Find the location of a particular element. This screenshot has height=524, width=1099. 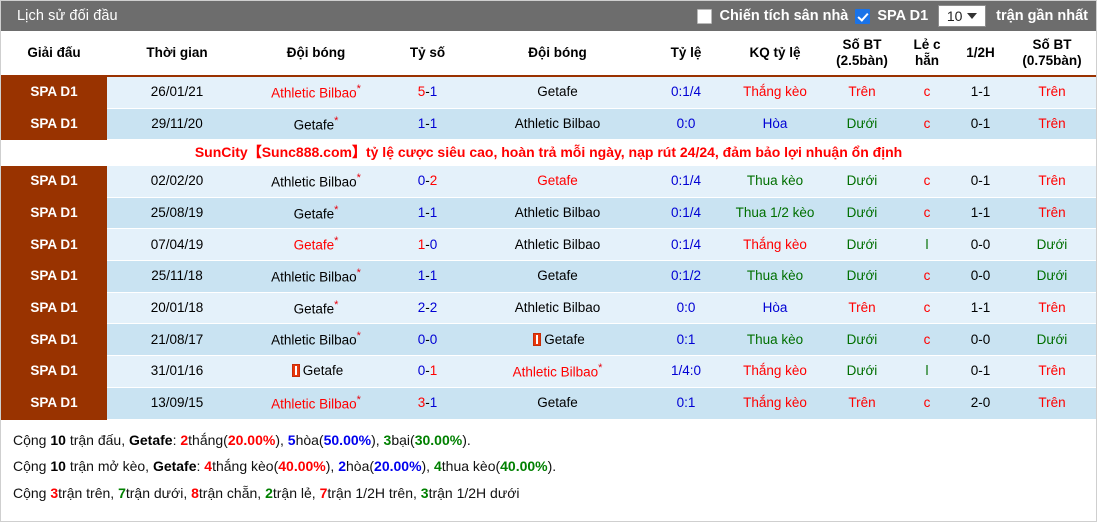

col-ou-075: Số BT (0.75bàn) is located at coordinates (1052, 54).